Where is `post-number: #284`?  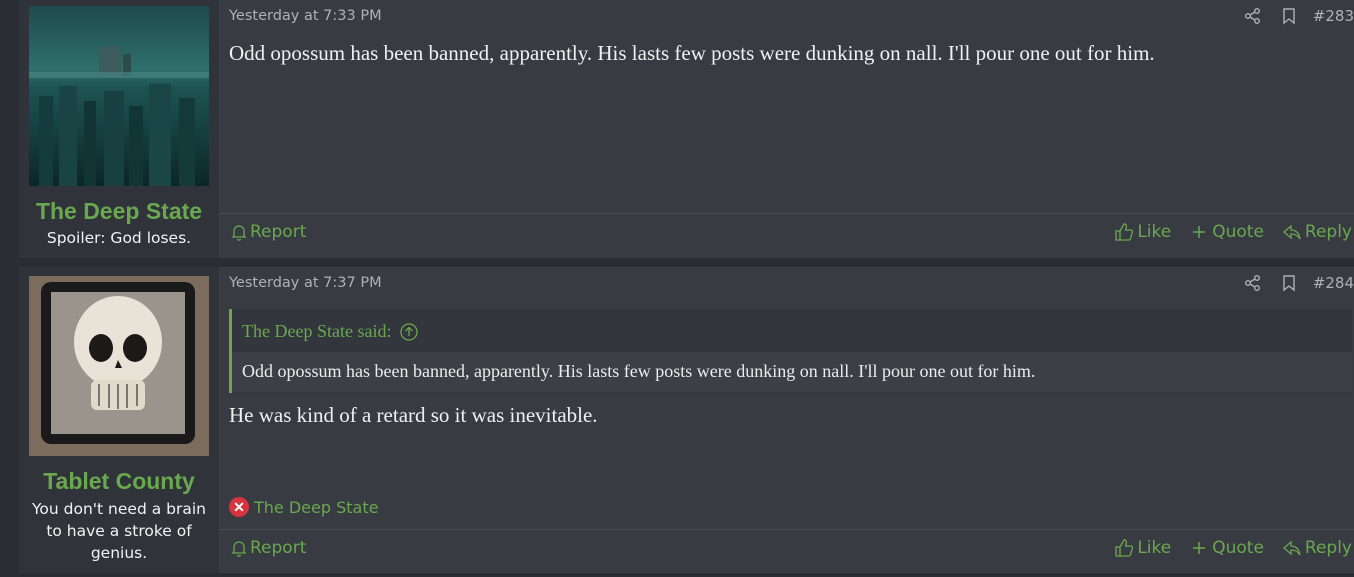 post-number: #284 is located at coordinates (1333, 283).